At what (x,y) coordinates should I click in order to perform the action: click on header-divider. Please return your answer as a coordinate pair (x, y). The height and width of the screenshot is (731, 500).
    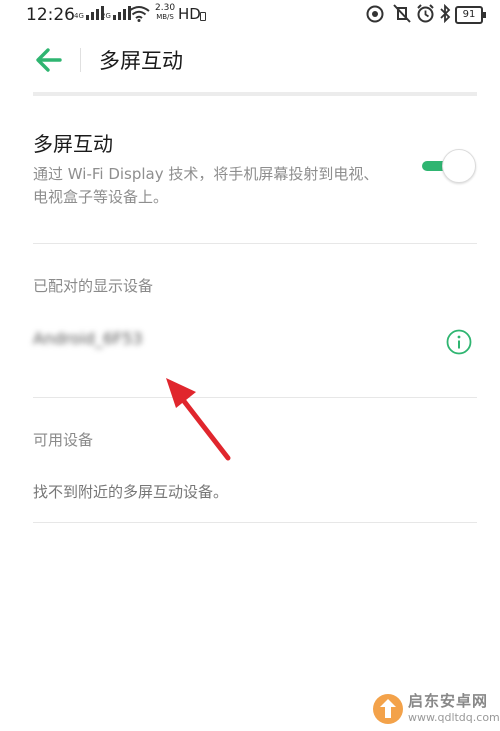
    Looking at the image, I should click on (255, 94).